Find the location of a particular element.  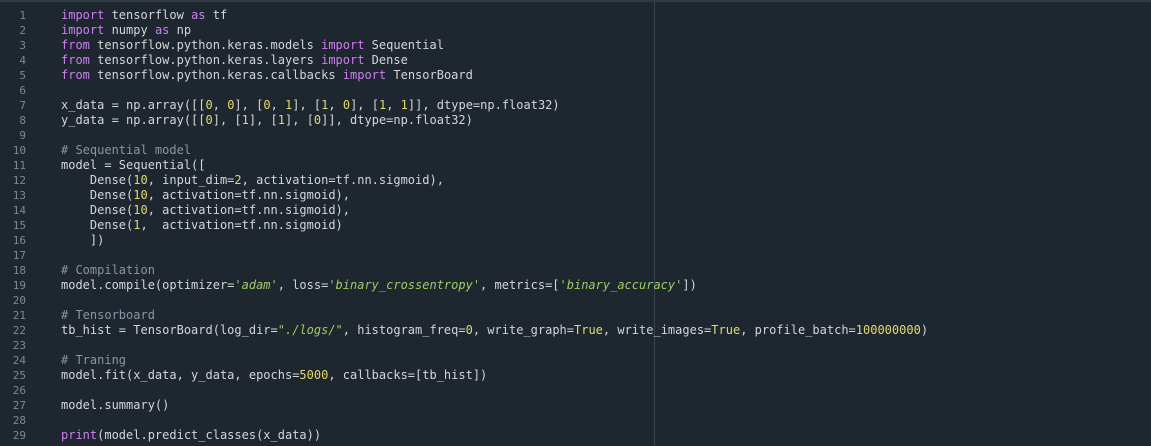

code-line: 15 Dense(1, activation=tf.nn.sigmoid) is located at coordinates (575, 225).